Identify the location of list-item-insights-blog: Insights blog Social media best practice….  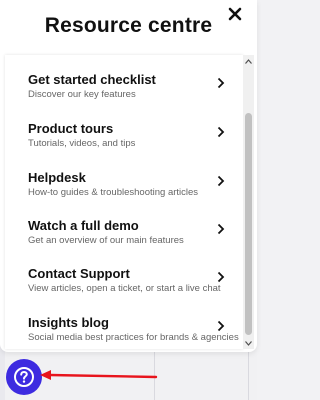
(124, 332).